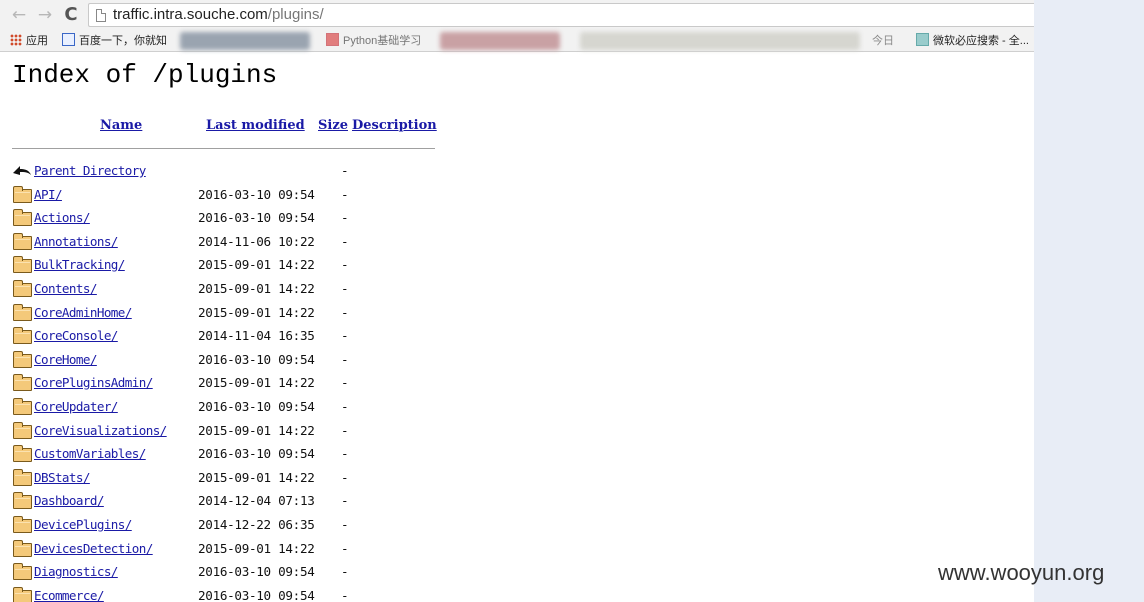 The height and width of the screenshot is (602, 1144). I want to click on watermark-text: www.wooyun.org, so click(1021, 572).